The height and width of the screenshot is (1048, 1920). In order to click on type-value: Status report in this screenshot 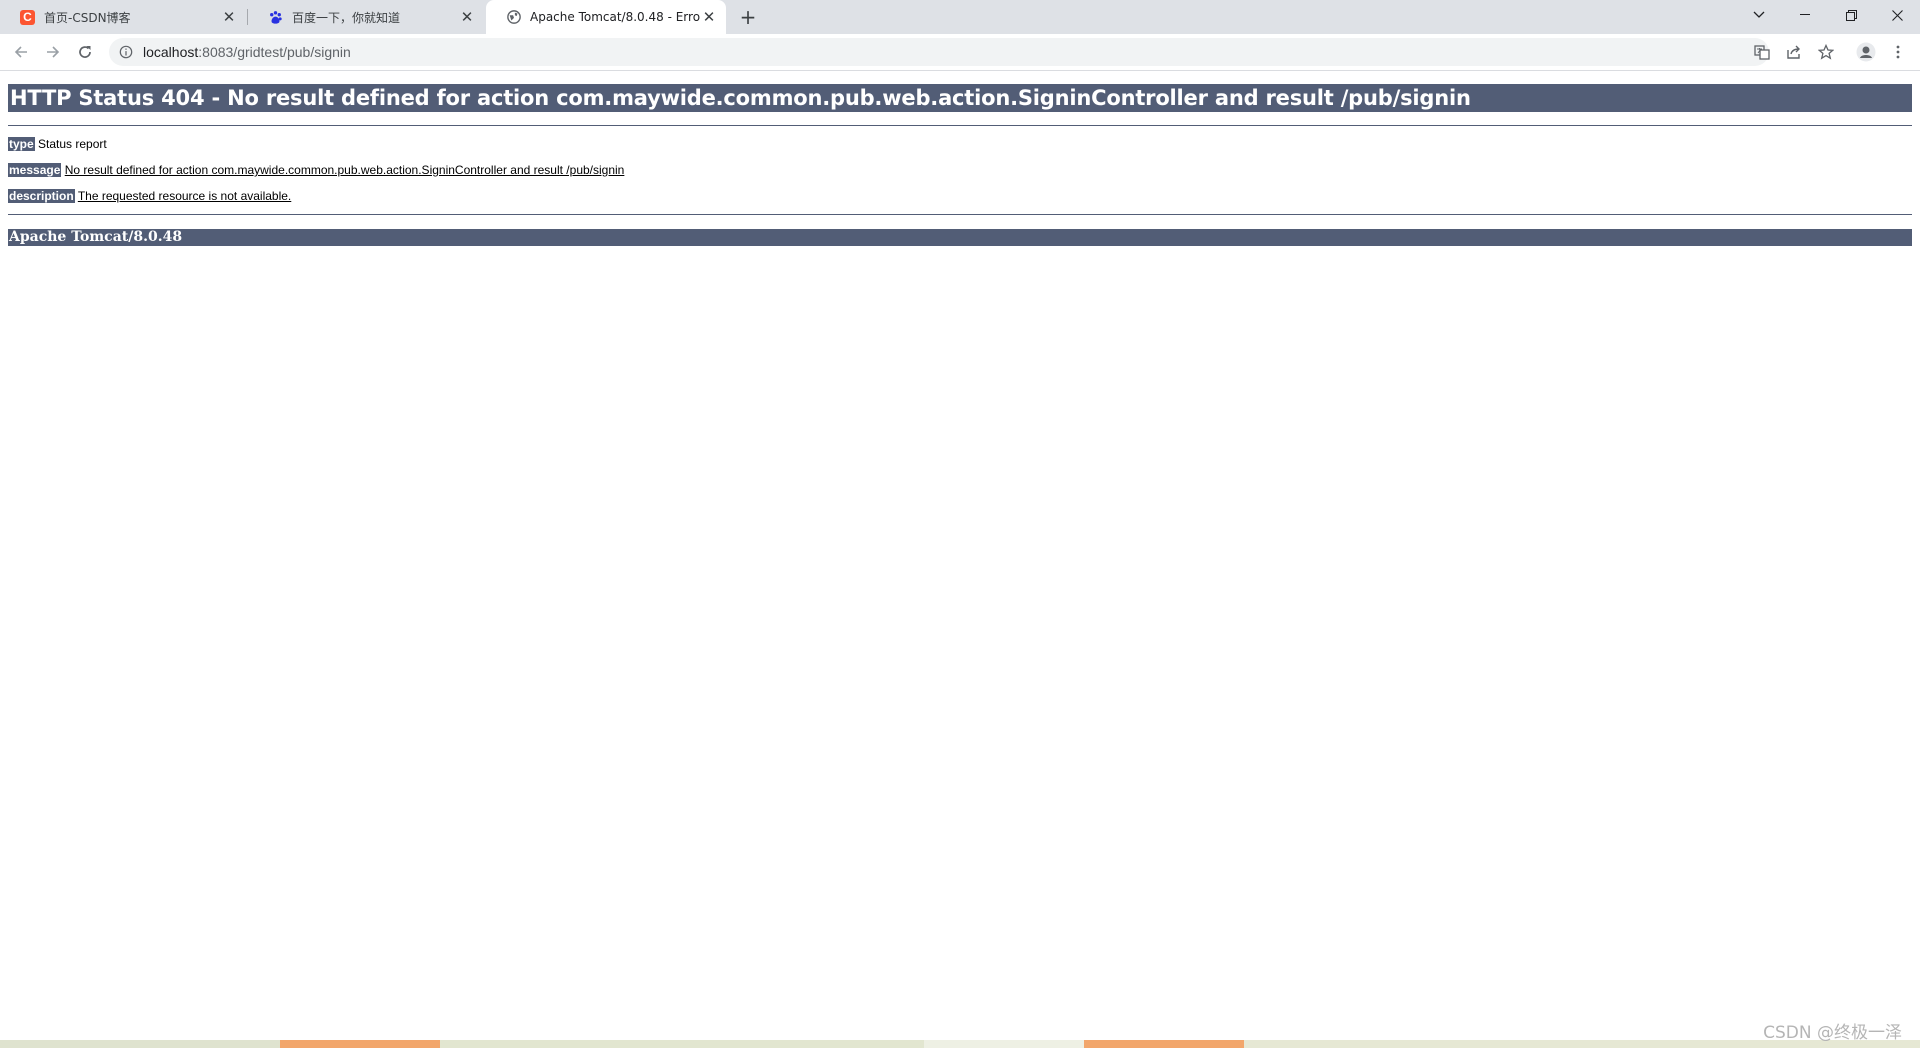, I will do `click(72, 144)`.